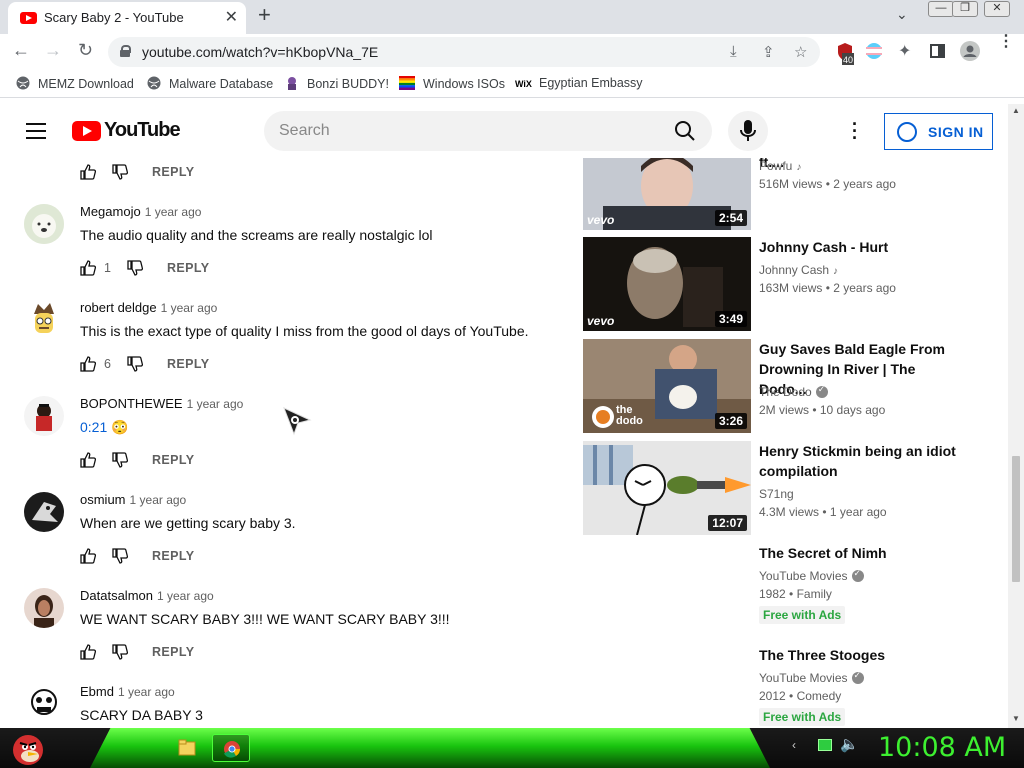  I want to click on channel-name: S71ng, so click(776, 494).